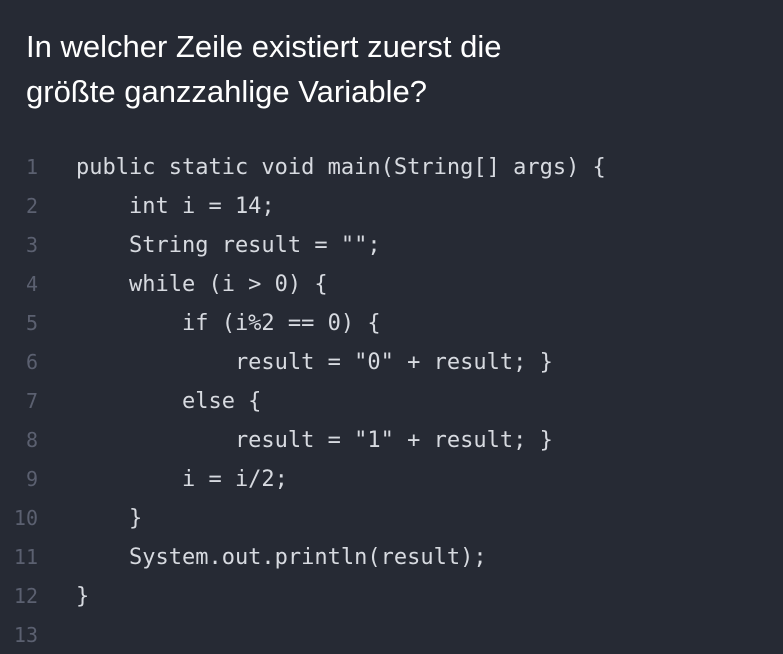  What do you see at coordinates (31, 245) in the screenshot?
I see `line-number: 3` at bounding box center [31, 245].